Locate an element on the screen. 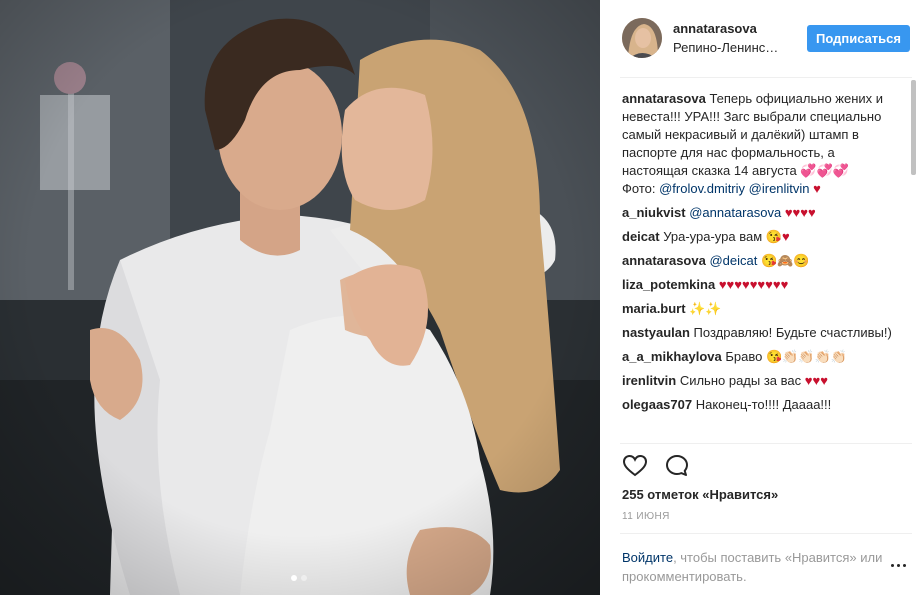 This screenshot has height=595, width=920. heart-outline-icon is located at coordinates (635, 466).